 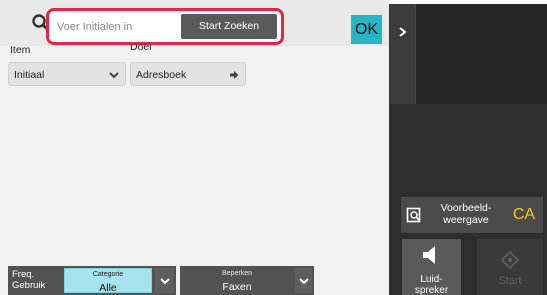 I want to click on limit-caption: Beperken, so click(x=237, y=273).